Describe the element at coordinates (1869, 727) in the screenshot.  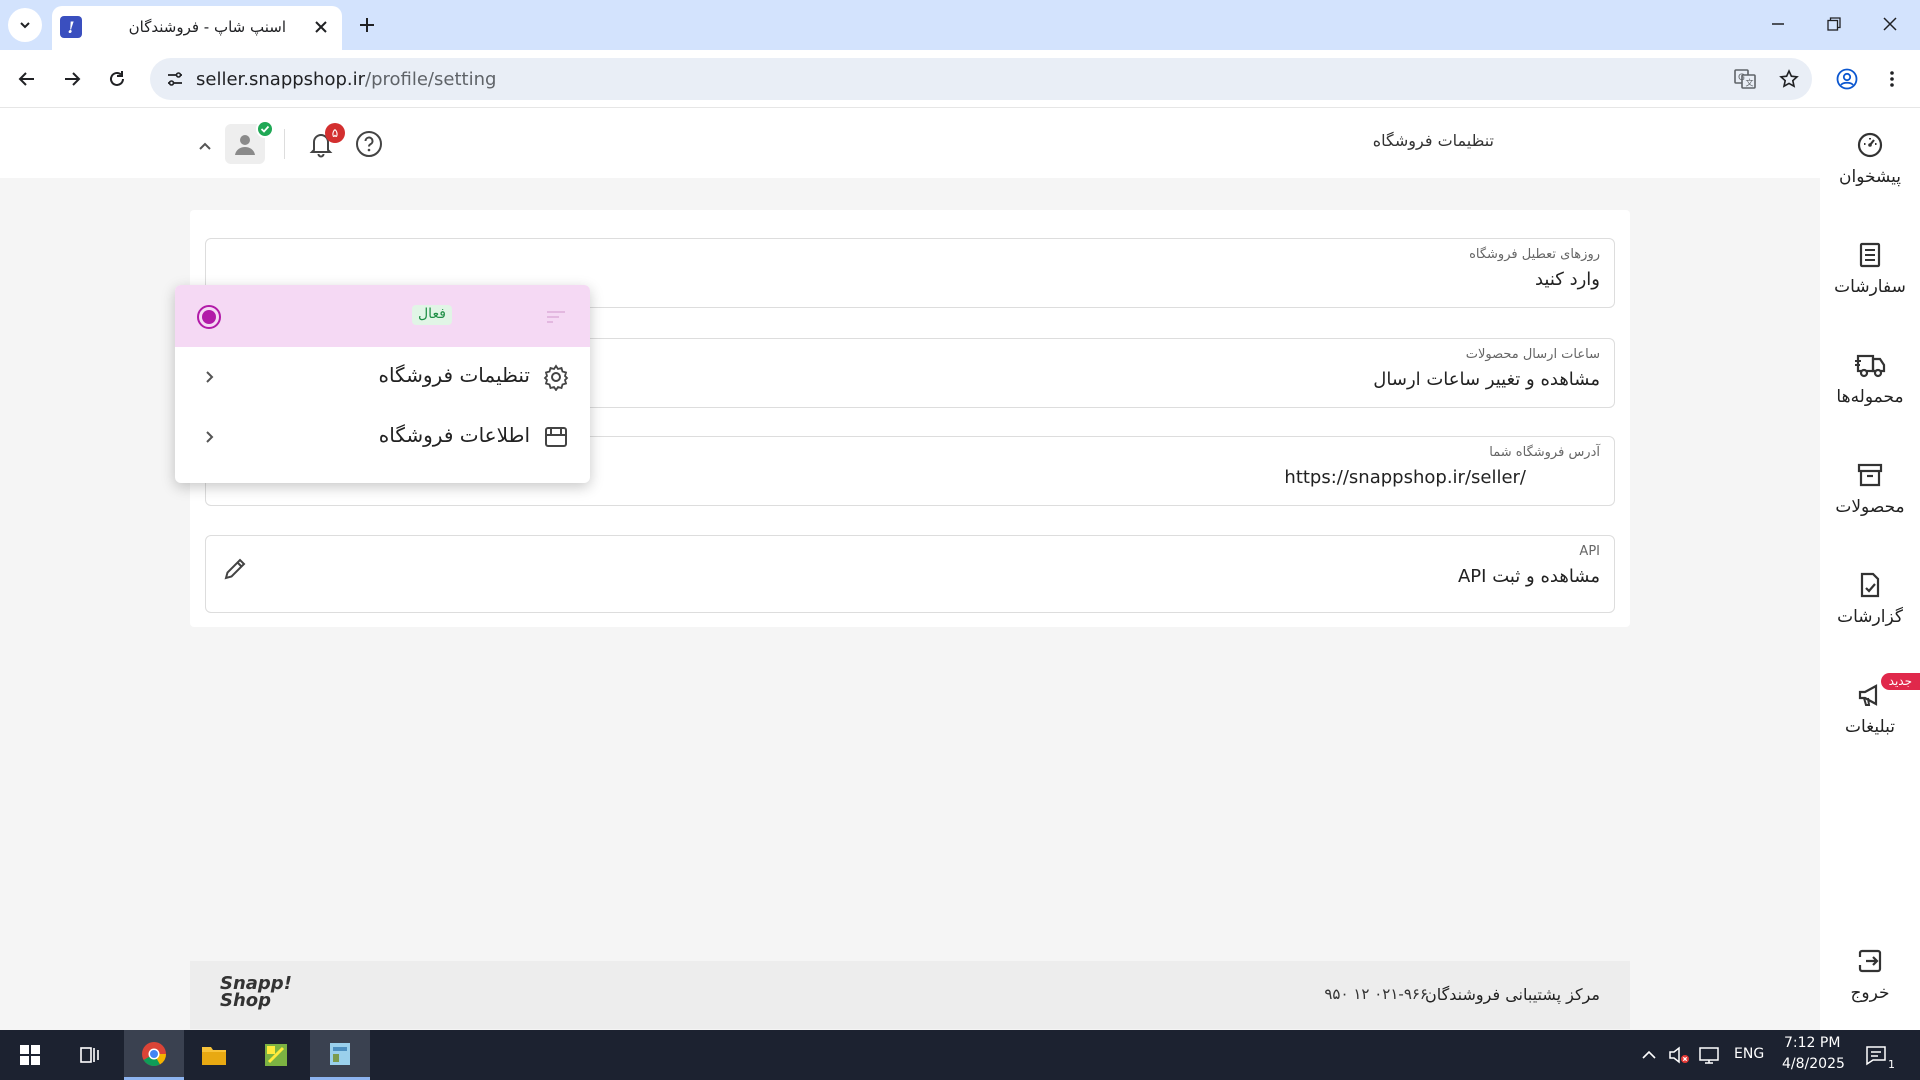
I see `sidebar-item-label: تبلیغات` at that location.